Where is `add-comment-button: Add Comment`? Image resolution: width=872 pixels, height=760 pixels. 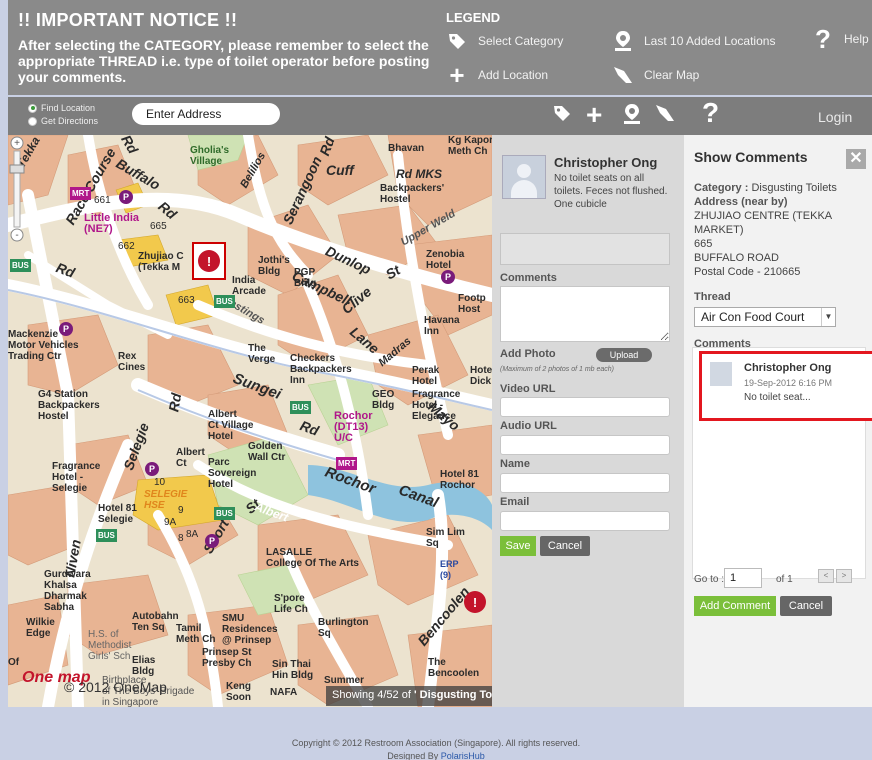
add-comment-button: Add Comment is located at coordinates (735, 606).